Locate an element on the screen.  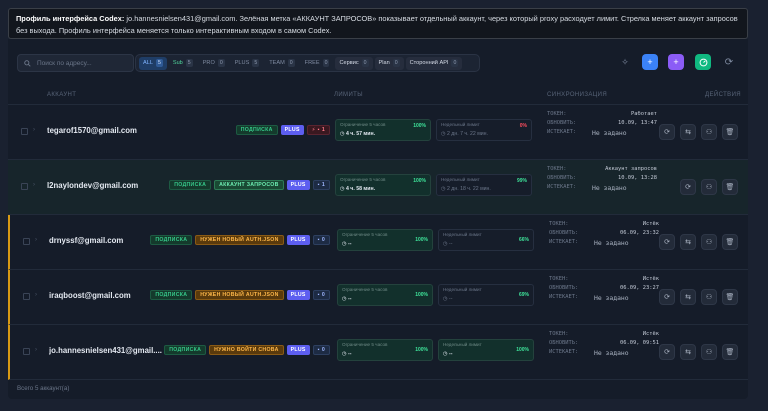
update-time: 10.09, 13:28 is located at coordinates (637, 178).